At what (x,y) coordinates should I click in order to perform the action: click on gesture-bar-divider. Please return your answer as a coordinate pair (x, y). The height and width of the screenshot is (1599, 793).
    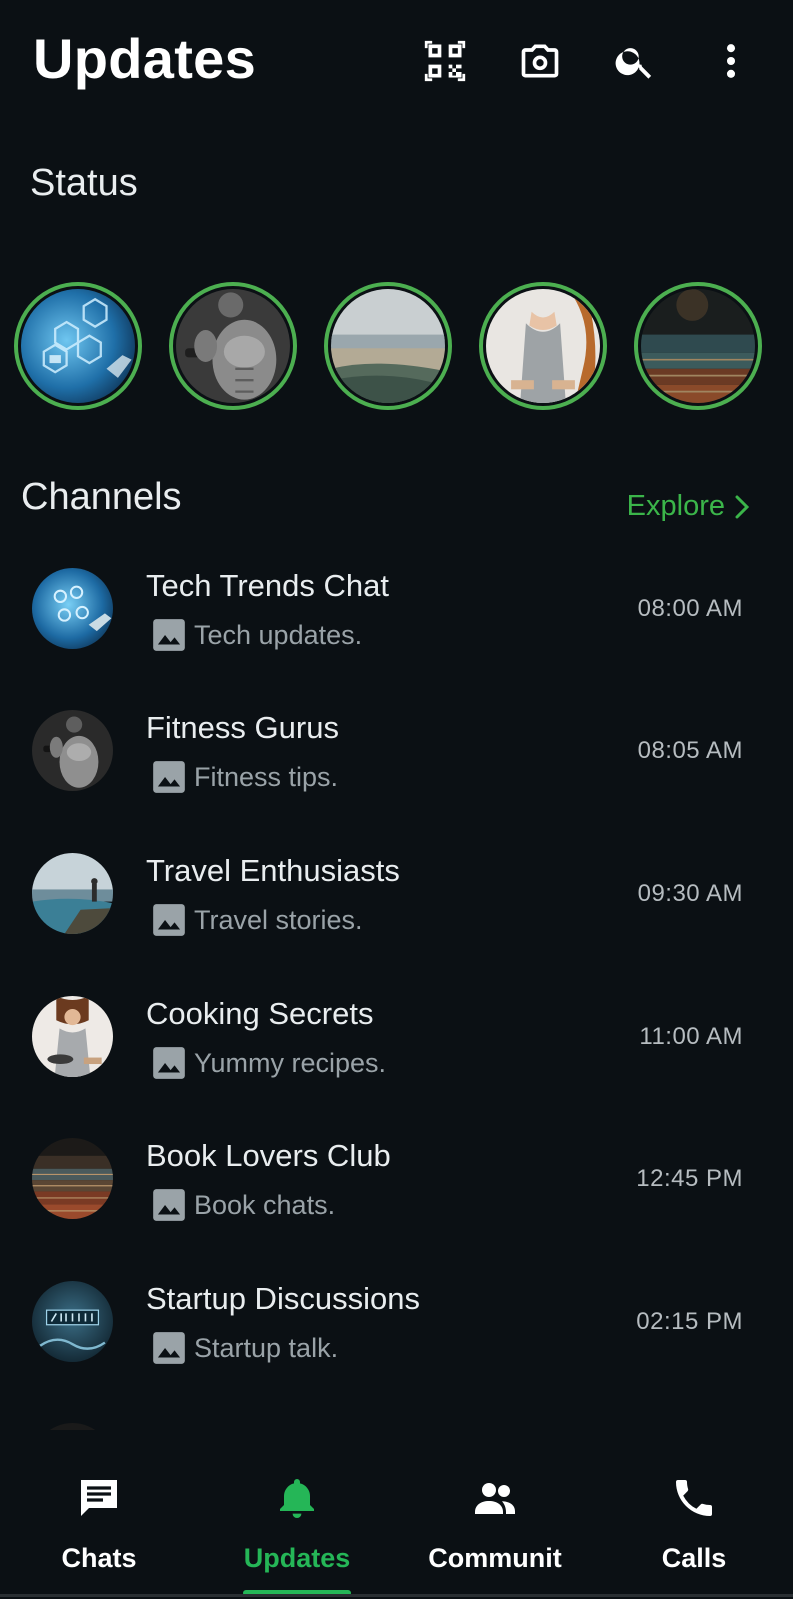
    Looking at the image, I should click on (396, 1595).